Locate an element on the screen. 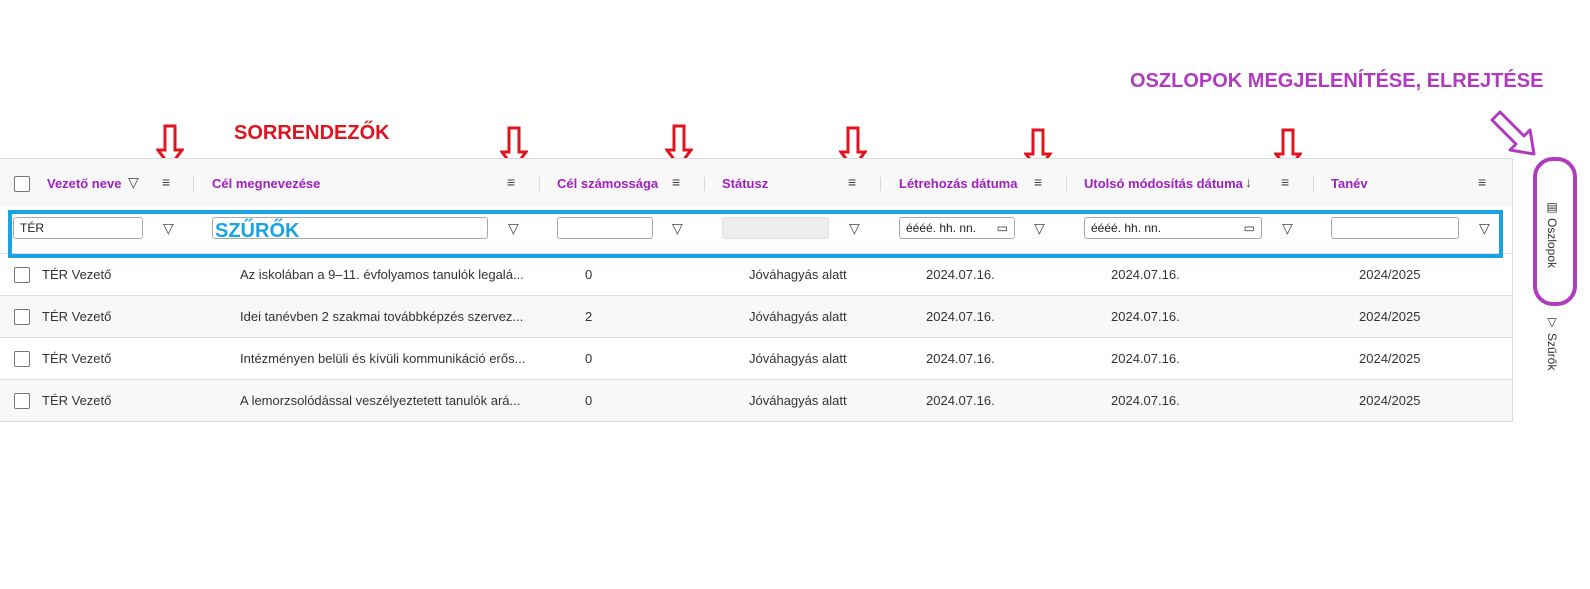  col-header-modositas: Utolsó módosítás dátuma is located at coordinates (1163, 183).